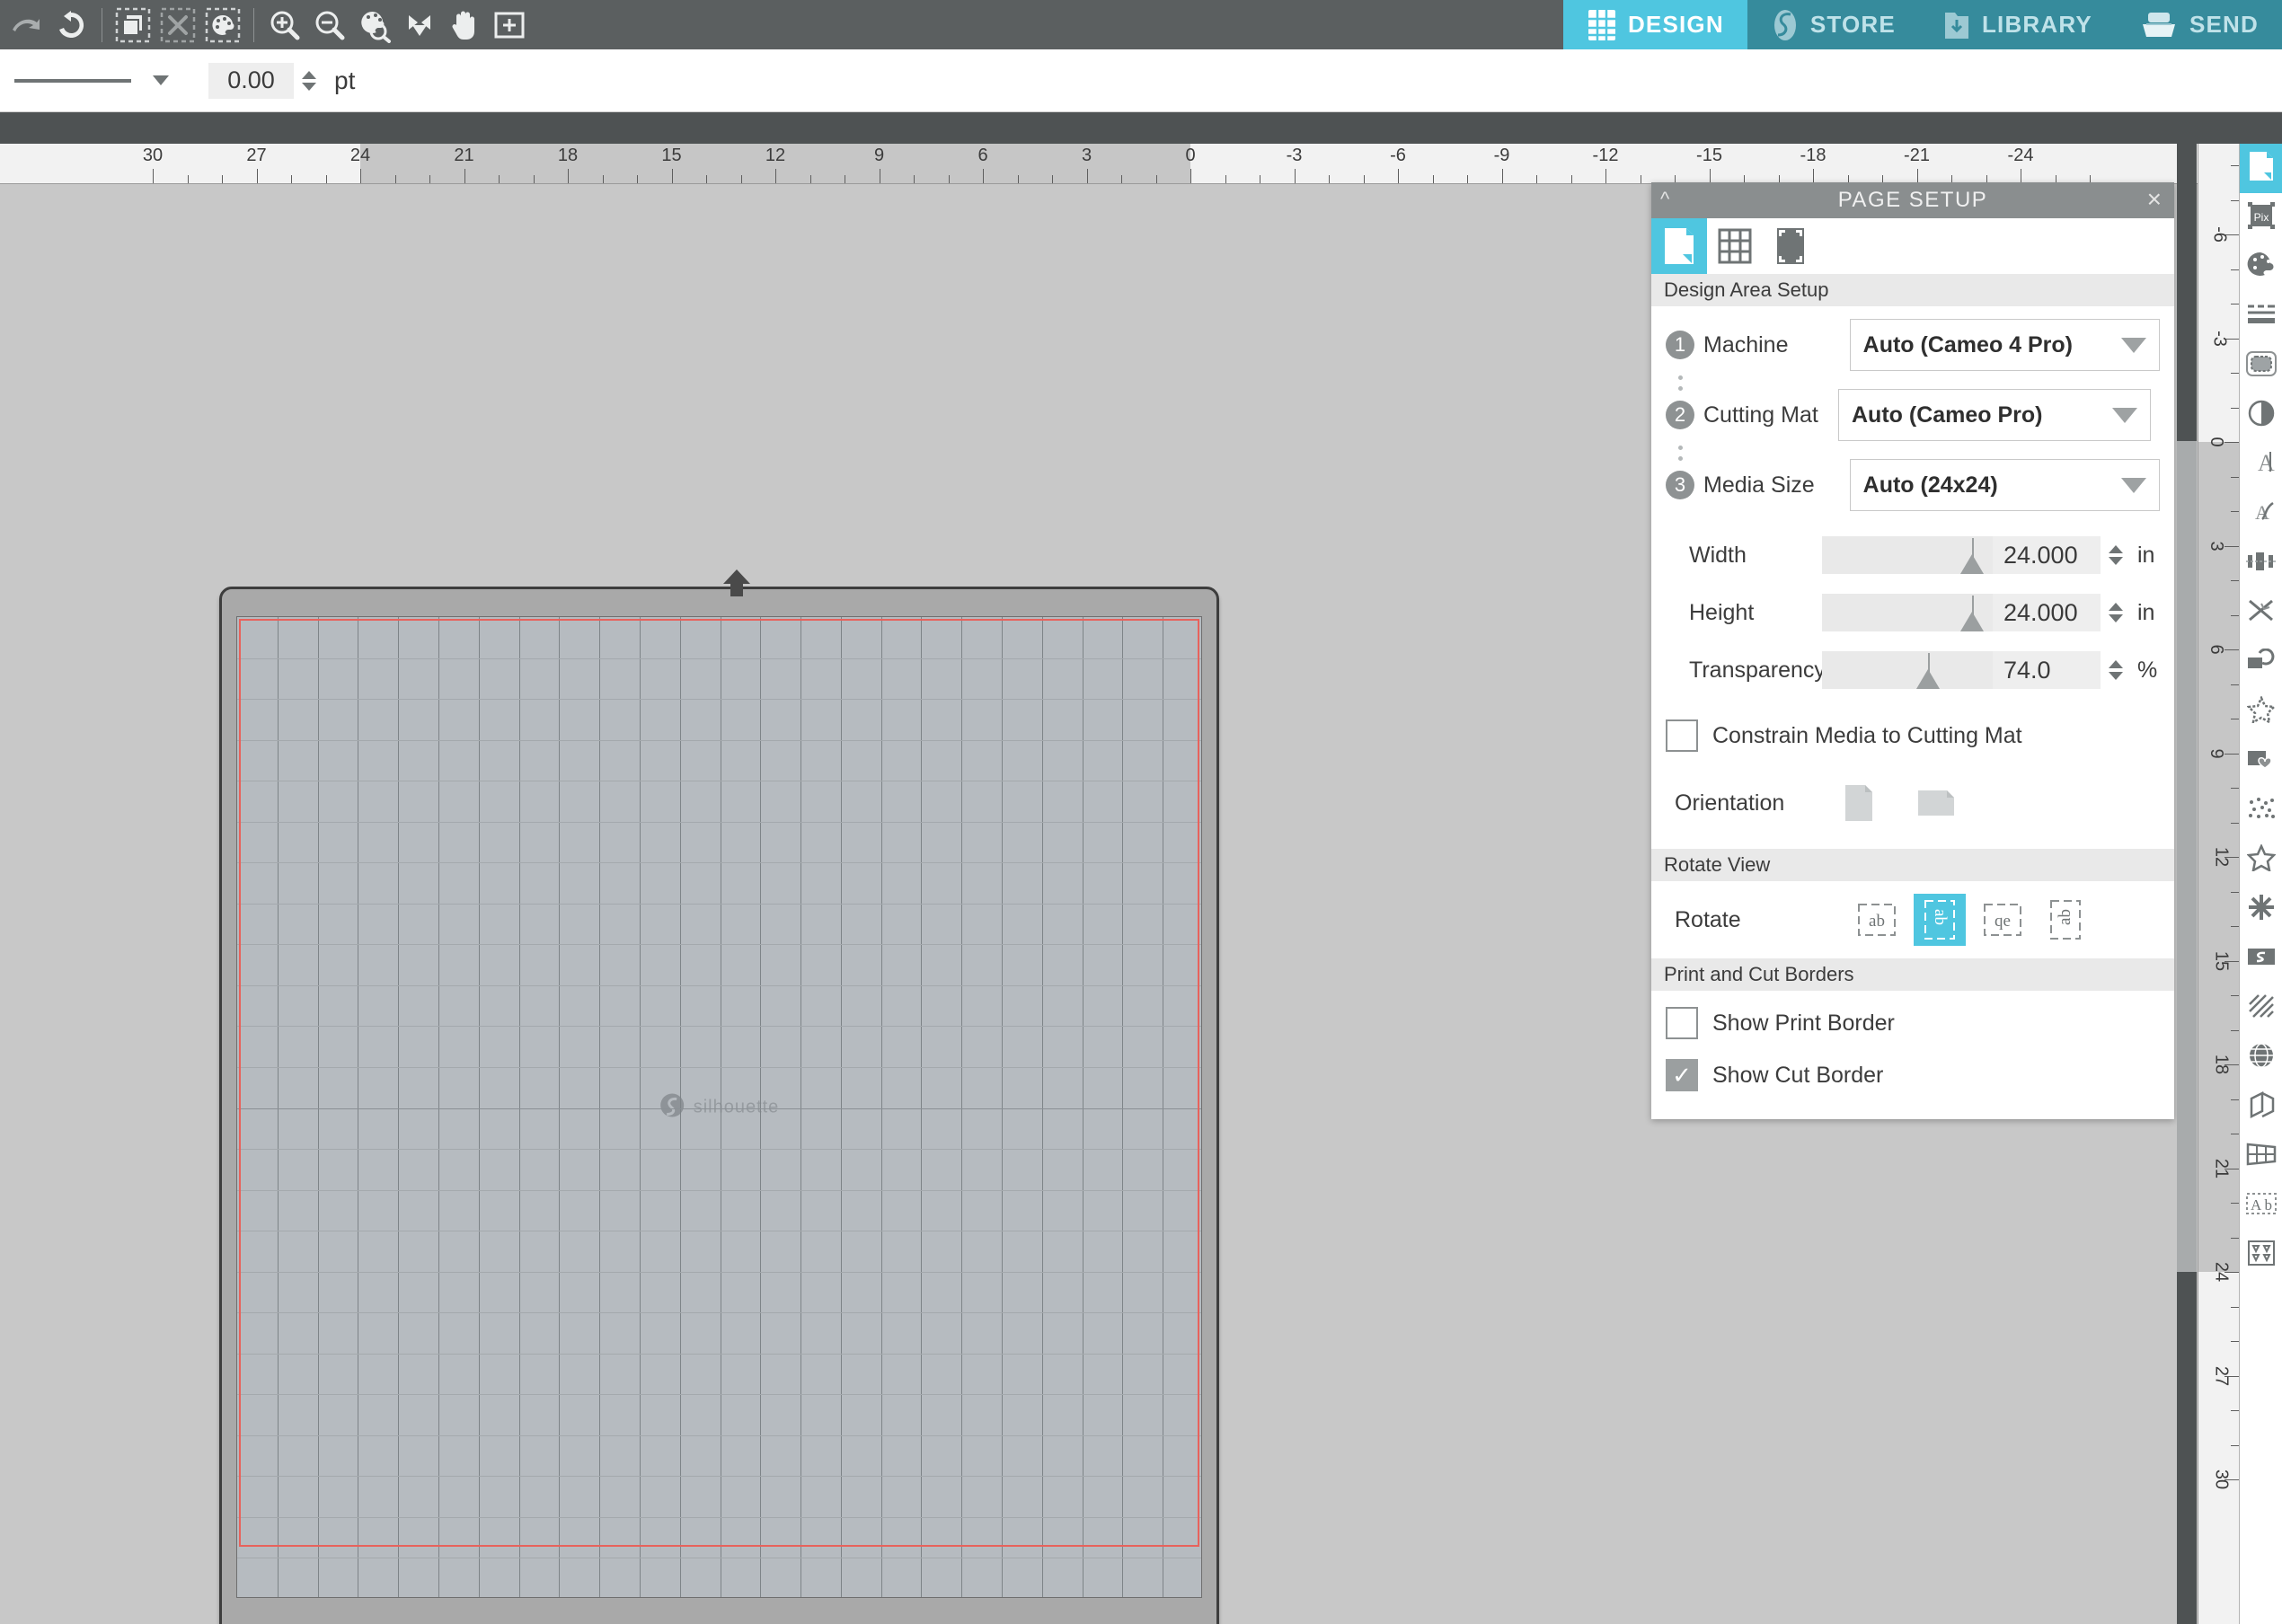 This screenshot has width=2282, height=1624. What do you see at coordinates (2003, 920) in the screenshot?
I see `rotate-180-icon: qe` at bounding box center [2003, 920].